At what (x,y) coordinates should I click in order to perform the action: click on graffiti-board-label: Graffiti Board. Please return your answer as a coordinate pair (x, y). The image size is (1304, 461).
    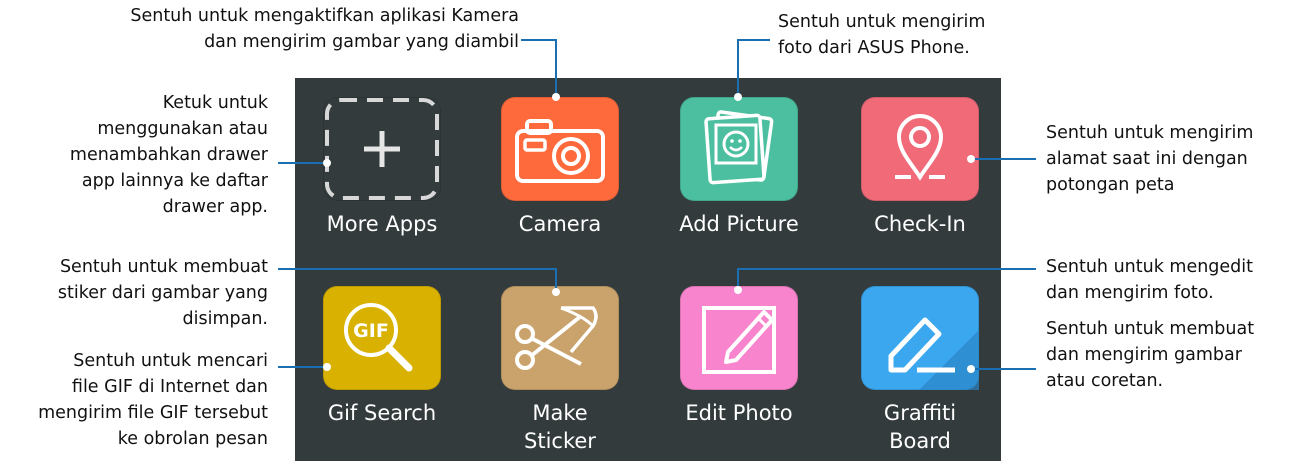
    Looking at the image, I should click on (920, 427).